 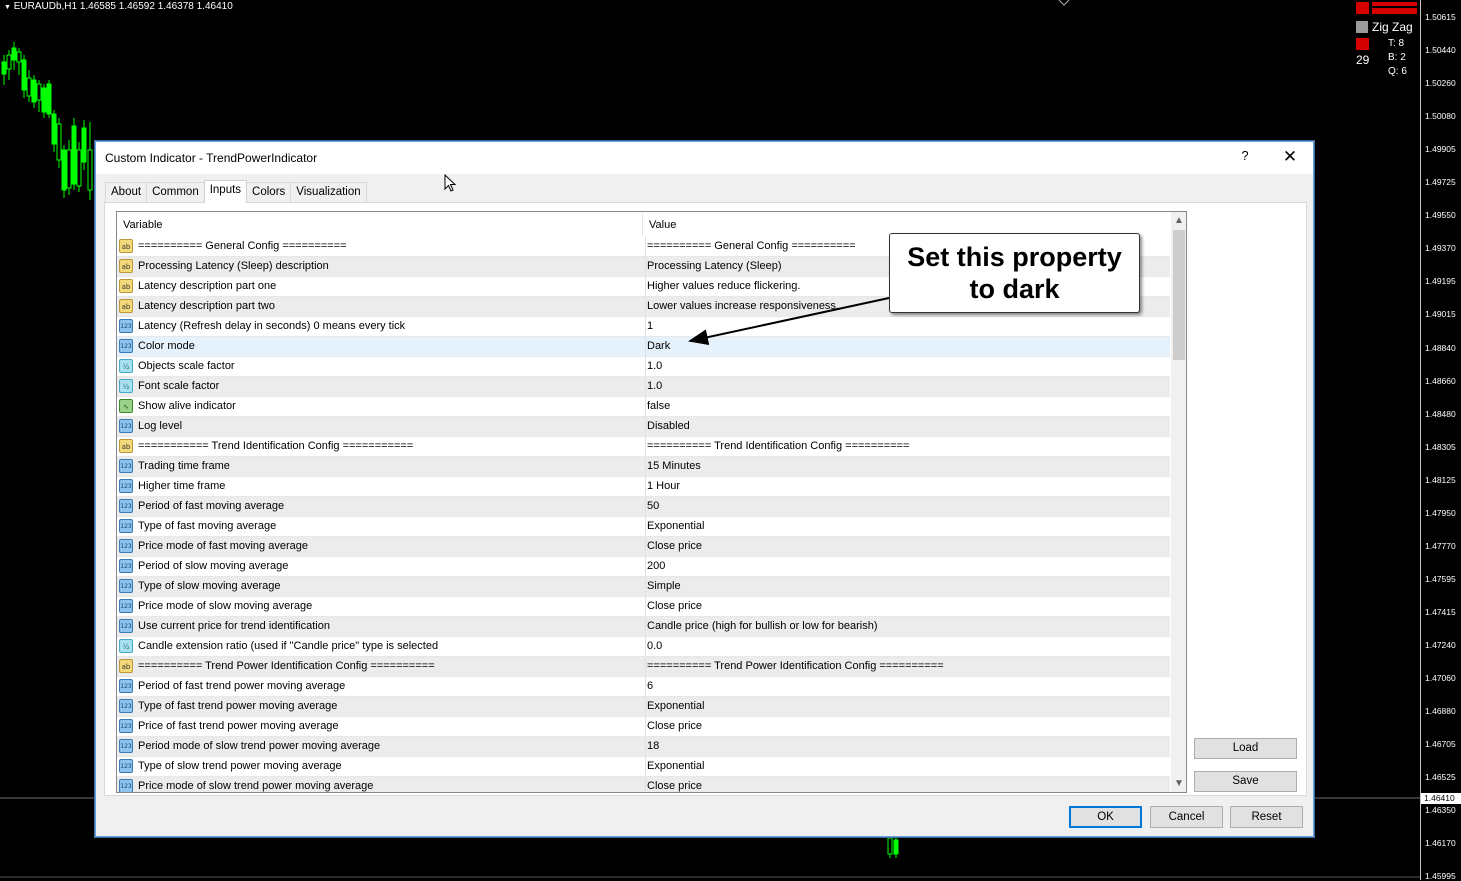 I want to click on value-text: false, so click(x=659, y=406).